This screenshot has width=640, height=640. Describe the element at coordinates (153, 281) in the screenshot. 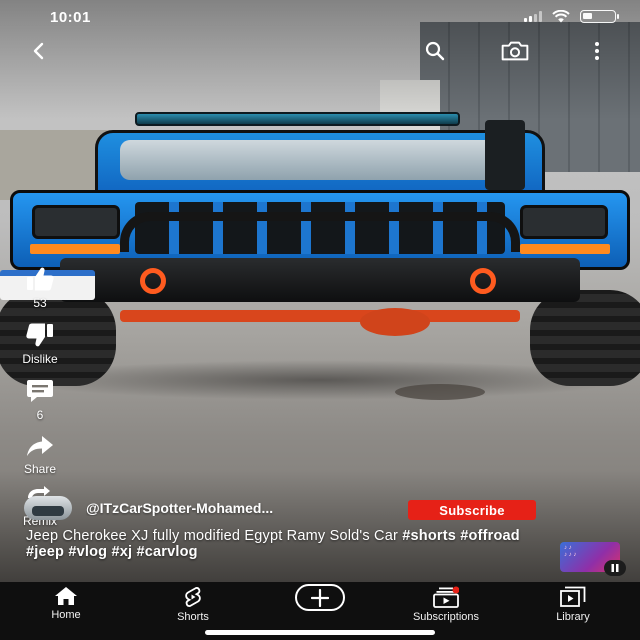

I see `left-shackle` at that location.